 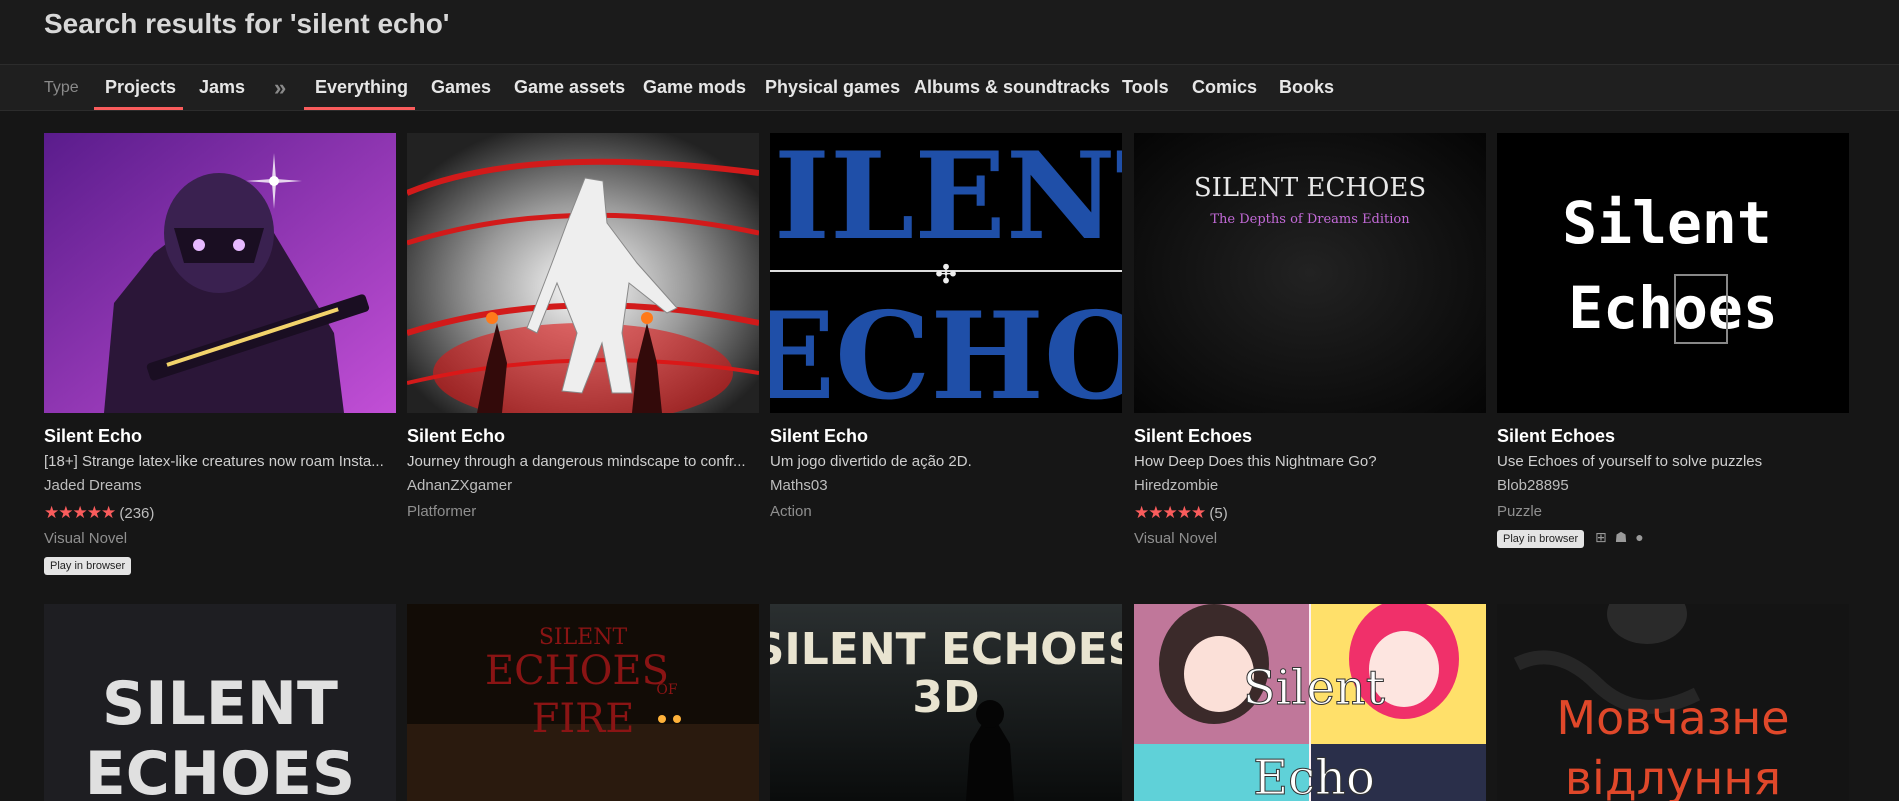 What do you see at coordinates (694, 87) in the screenshot?
I see `tab-game-mods: Game mods` at bounding box center [694, 87].